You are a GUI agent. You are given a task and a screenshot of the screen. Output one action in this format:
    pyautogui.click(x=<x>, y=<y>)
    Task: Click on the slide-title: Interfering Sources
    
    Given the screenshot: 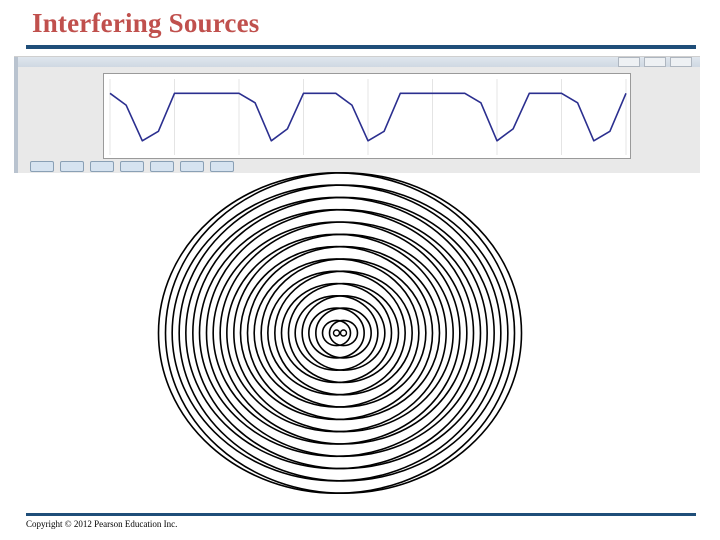 What is the action you would take?
    pyautogui.click(x=146, y=23)
    